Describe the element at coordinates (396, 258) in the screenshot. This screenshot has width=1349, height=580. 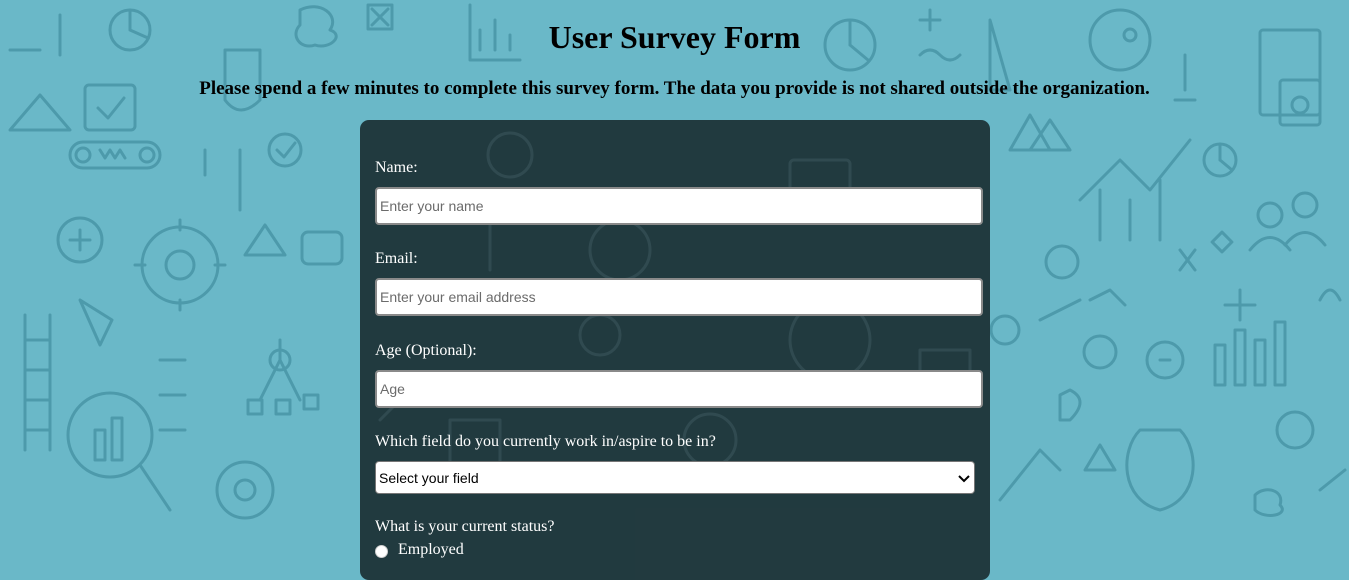
I see `email-label: Email:` at that location.